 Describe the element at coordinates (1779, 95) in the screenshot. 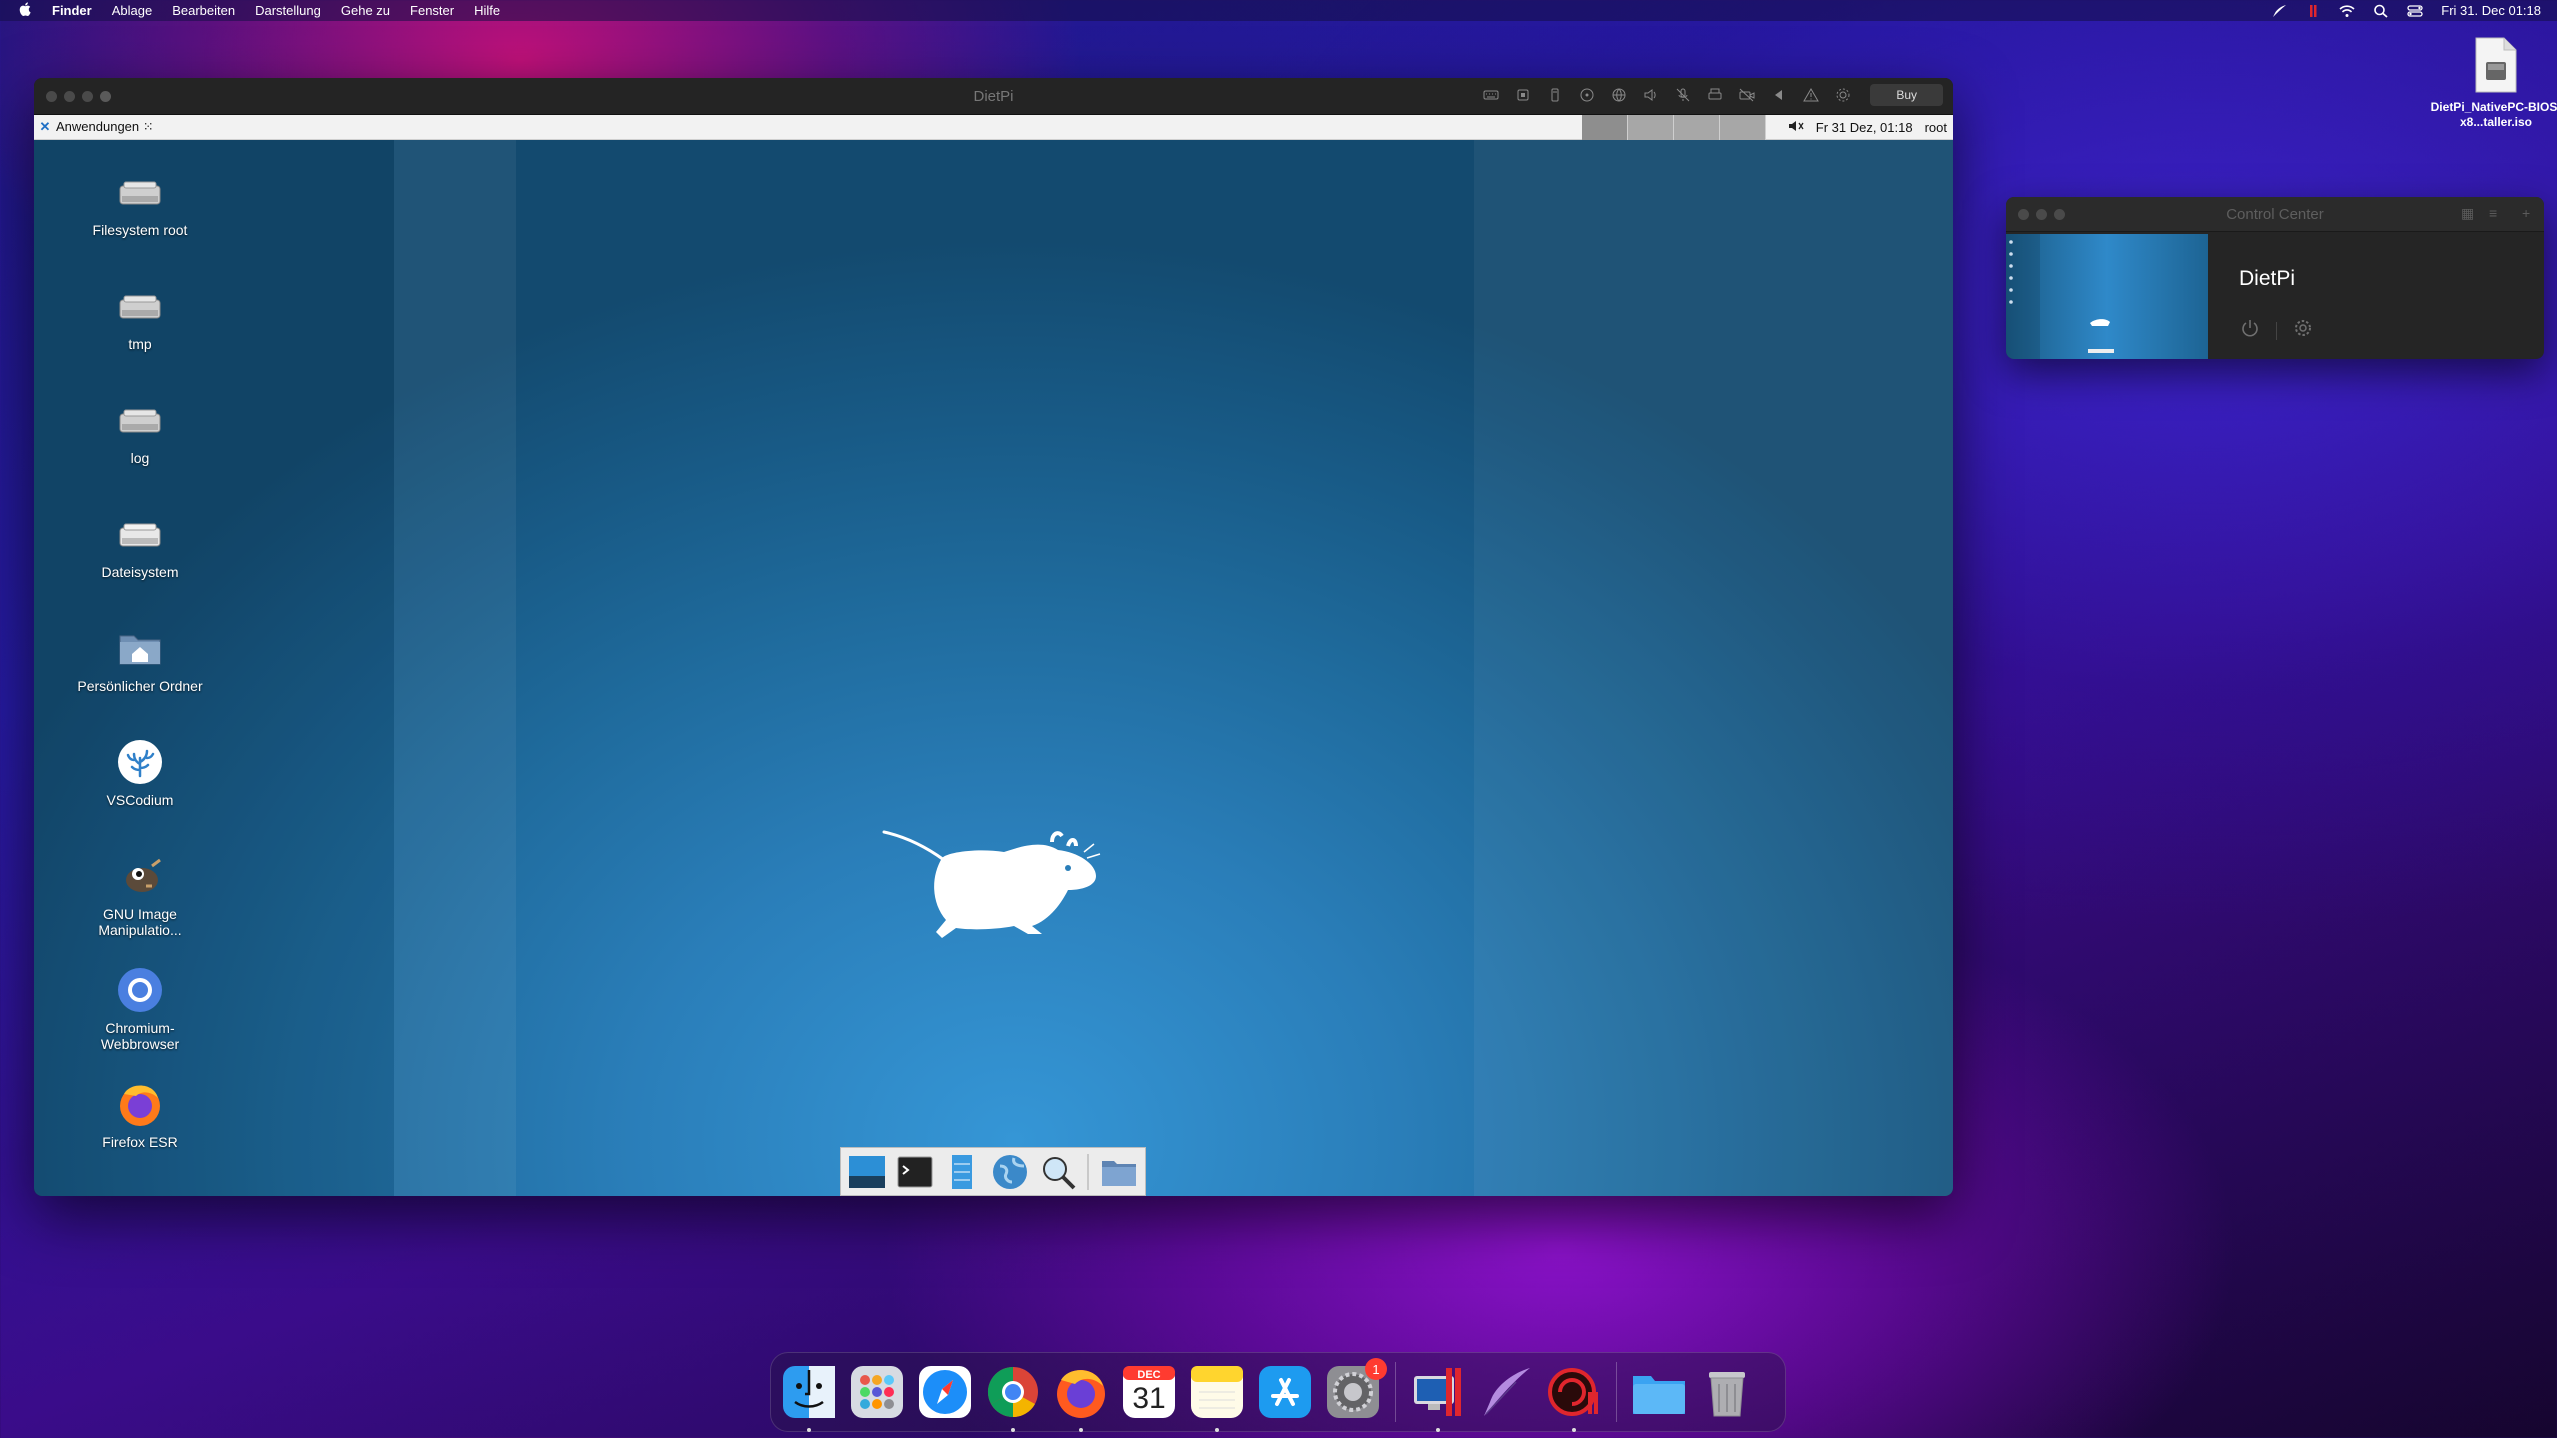

I see `back-icon` at that location.